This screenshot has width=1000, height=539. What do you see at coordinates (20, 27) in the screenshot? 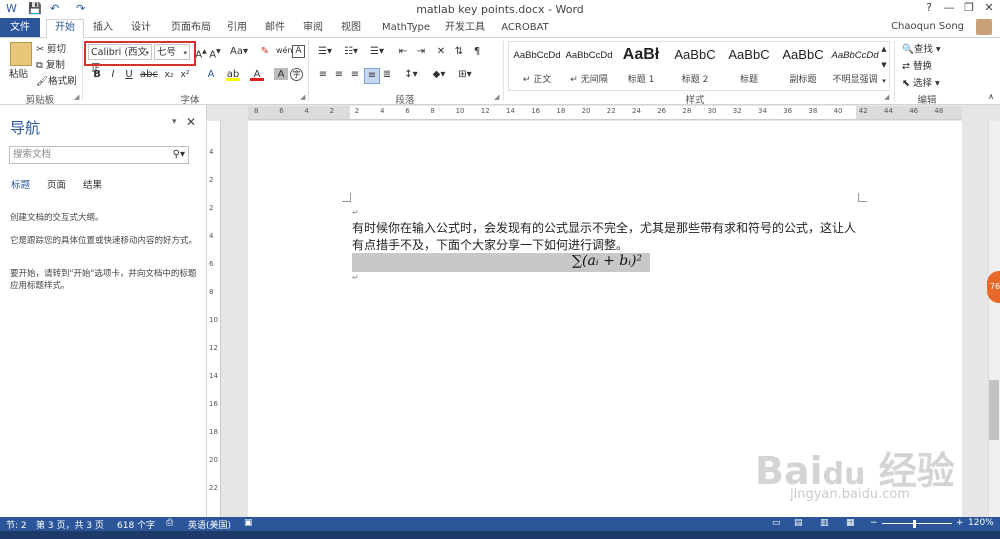
I see `tab-file: 文件` at bounding box center [20, 27].